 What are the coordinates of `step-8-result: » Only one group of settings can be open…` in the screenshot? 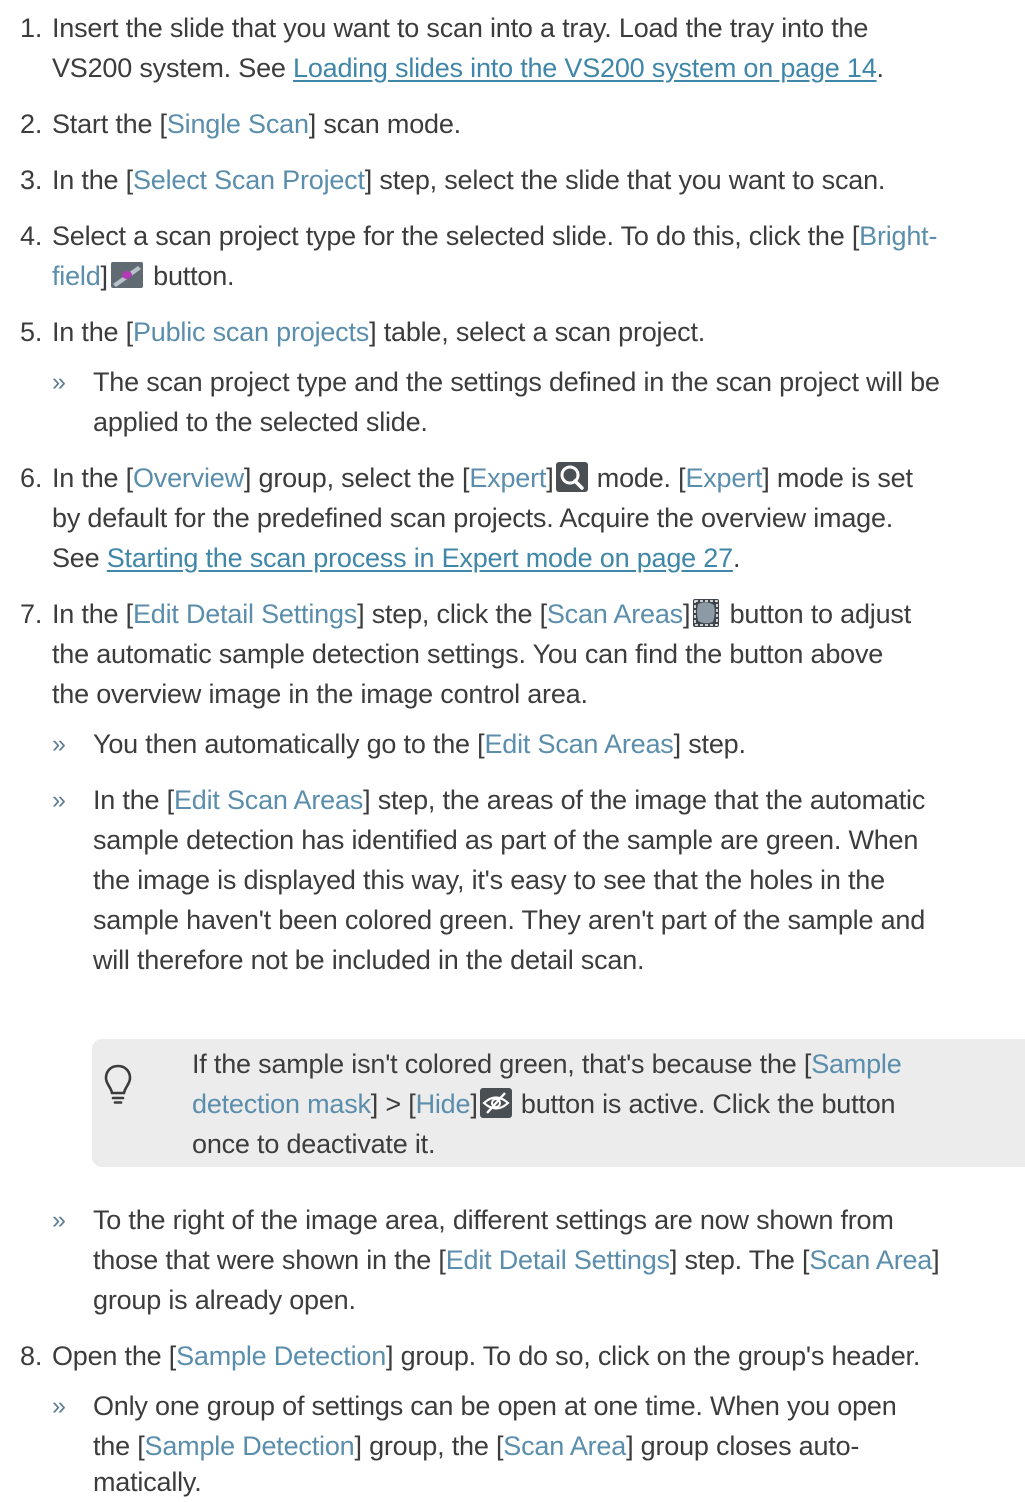 It's located at (474, 1406).